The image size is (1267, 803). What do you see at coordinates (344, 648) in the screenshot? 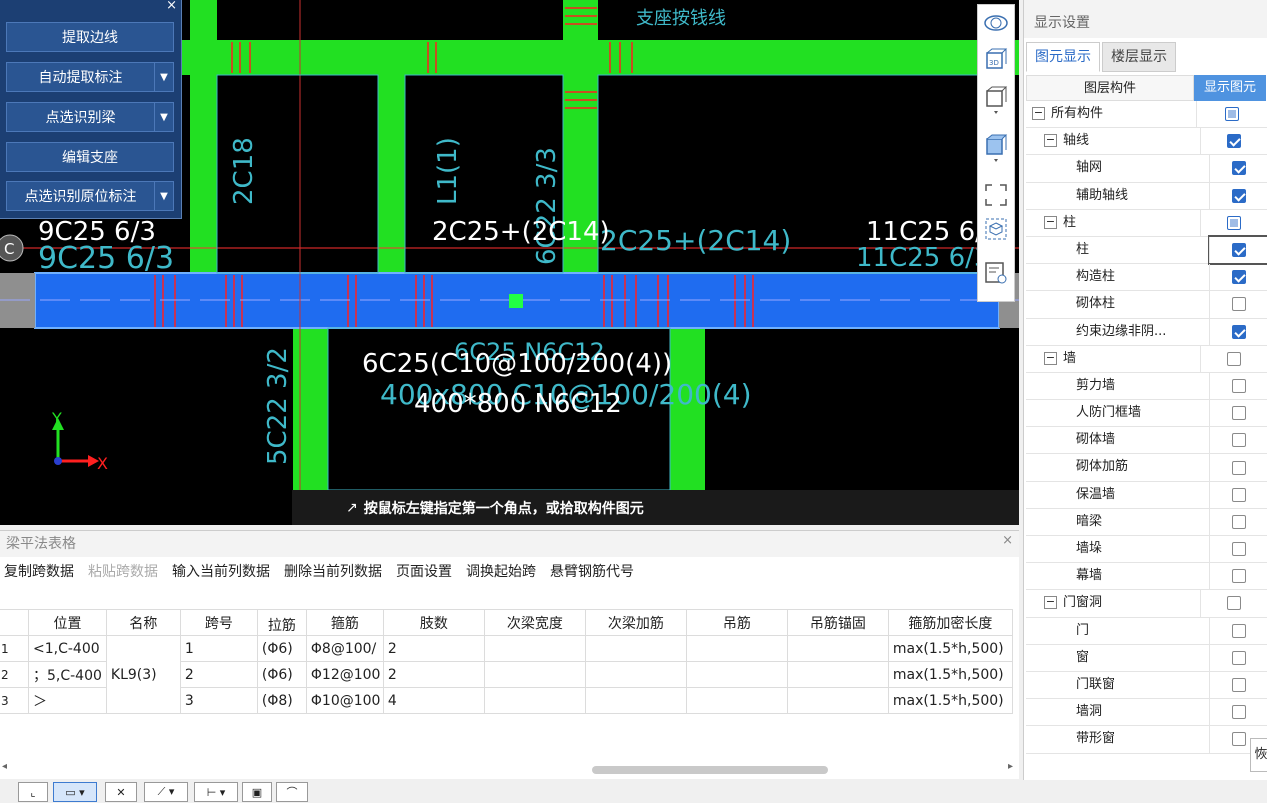
I see `stirrup-cell: Φ8@100/` at bounding box center [344, 648].